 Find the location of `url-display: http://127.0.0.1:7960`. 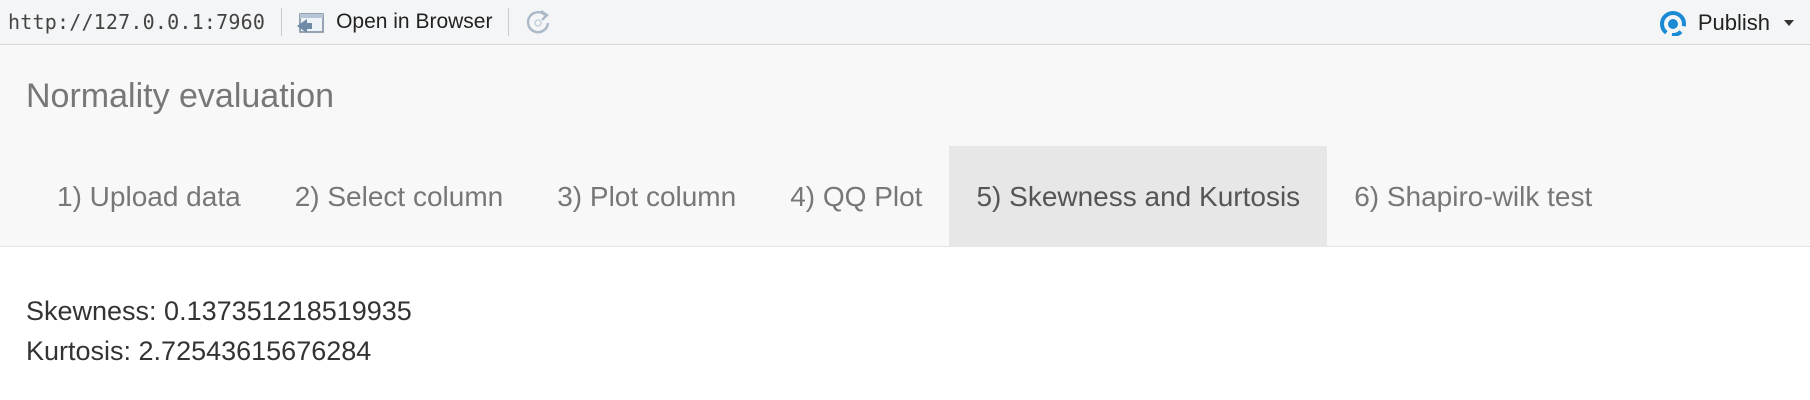

url-display: http://127.0.0.1:7960 is located at coordinates (137, 22).